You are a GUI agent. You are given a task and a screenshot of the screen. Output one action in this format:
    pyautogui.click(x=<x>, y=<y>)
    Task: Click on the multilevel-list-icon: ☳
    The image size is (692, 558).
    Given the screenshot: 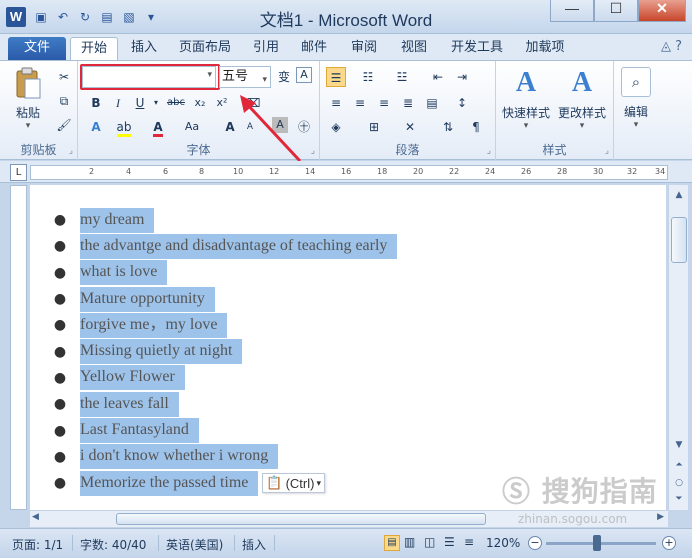 What is the action you would take?
    pyautogui.click(x=402, y=77)
    